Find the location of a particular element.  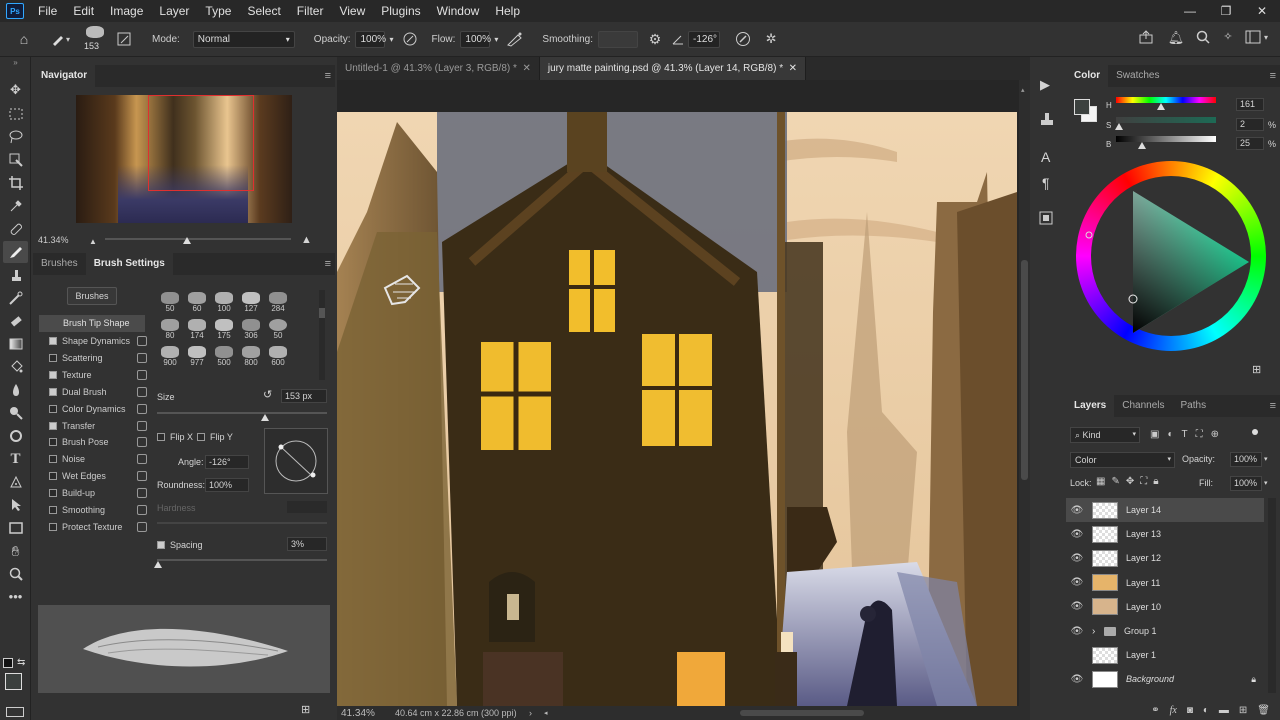

size-slider is located at coordinates (242, 413).